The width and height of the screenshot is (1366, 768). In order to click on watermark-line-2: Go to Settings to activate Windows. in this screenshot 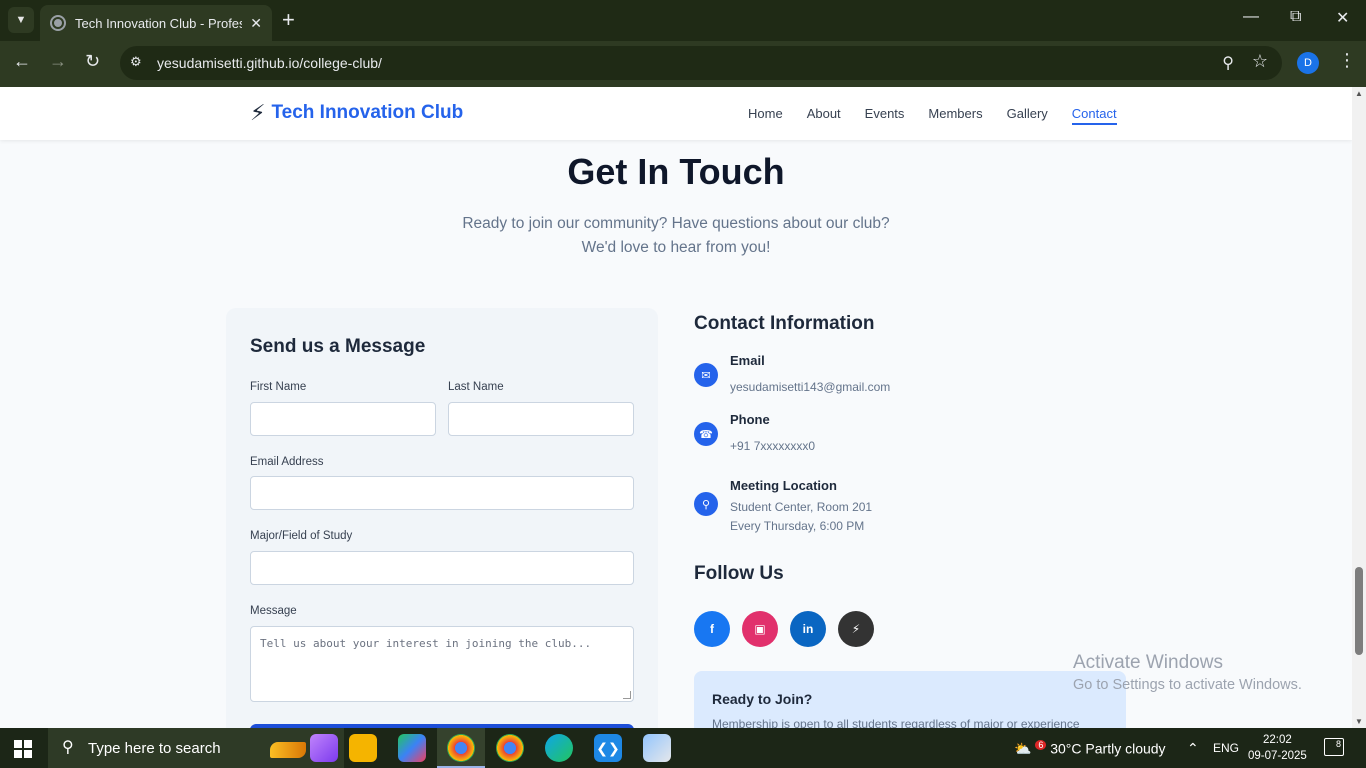, I will do `click(1187, 685)`.